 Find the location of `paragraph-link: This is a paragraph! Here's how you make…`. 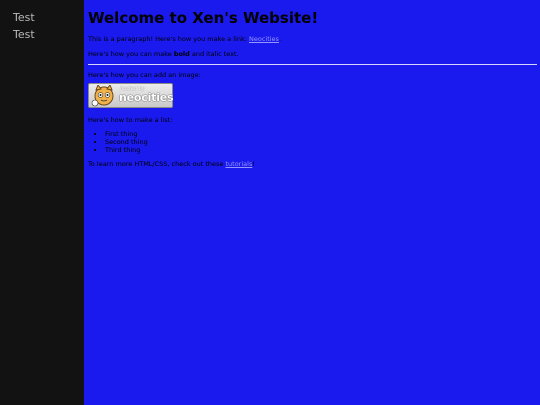

paragraph-link: This is a paragraph! Here's how you make… is located at coordinates (313, 39).